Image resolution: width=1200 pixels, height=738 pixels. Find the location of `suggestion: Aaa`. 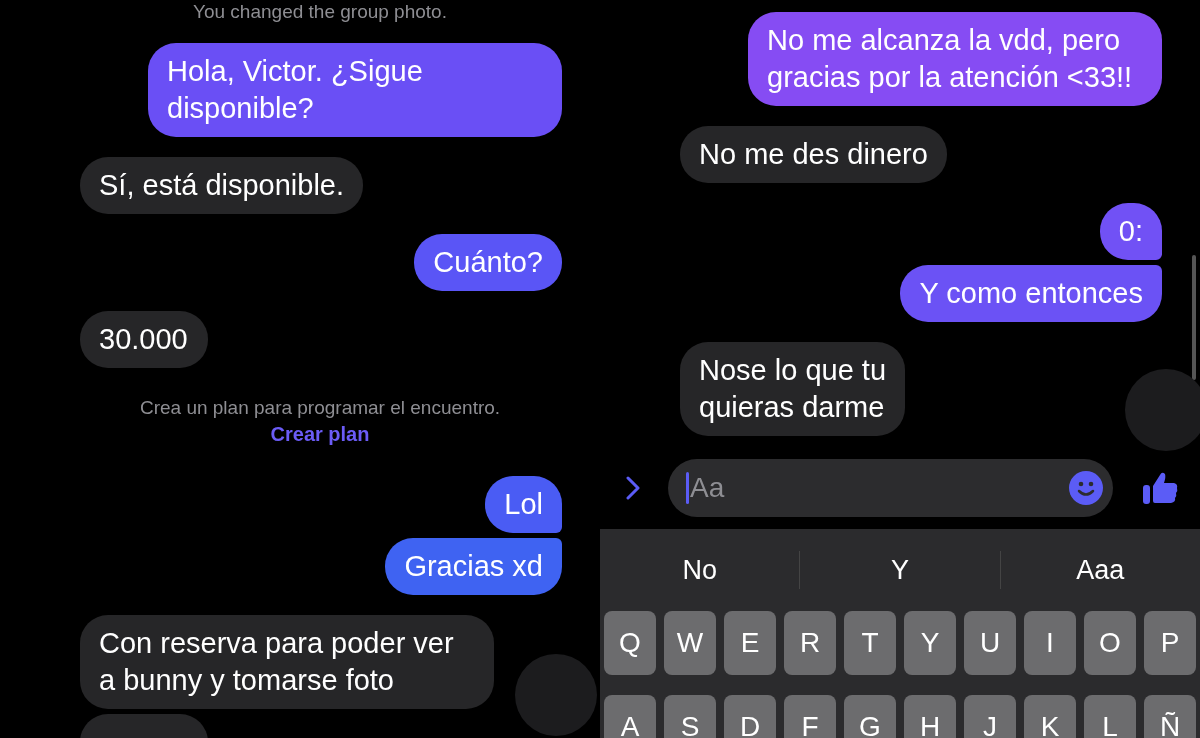

suggestion: Aaa is located at coordinates (1100, 570).